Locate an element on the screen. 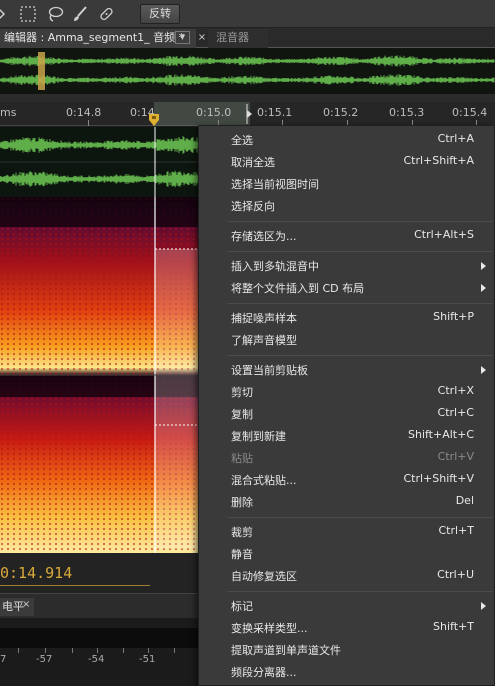  ruler-unit-label: ms is located at coordinates (8, 112).